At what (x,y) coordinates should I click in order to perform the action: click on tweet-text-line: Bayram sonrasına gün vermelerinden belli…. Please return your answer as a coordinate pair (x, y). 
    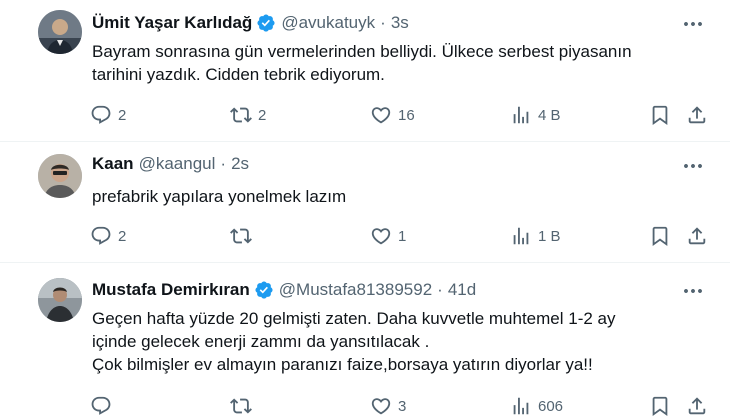
    Looking at the image, I should click on (362, 51).